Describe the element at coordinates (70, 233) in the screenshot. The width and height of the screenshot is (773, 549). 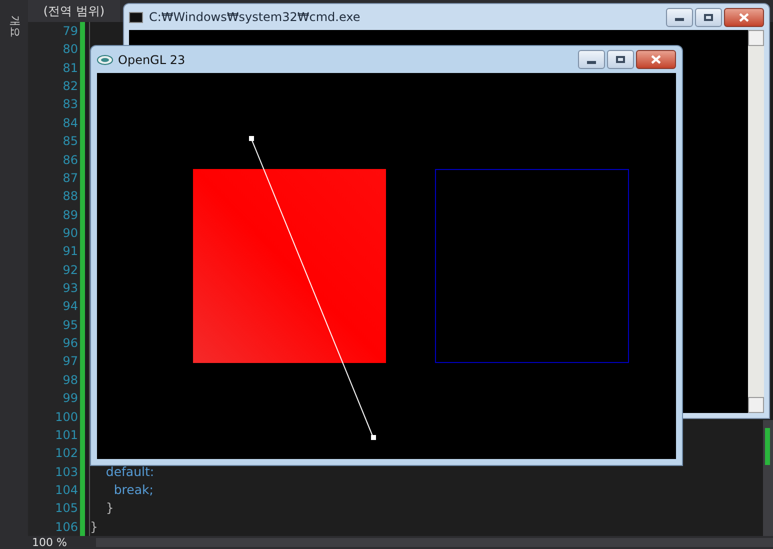
I see `line-number: 90` at that location.